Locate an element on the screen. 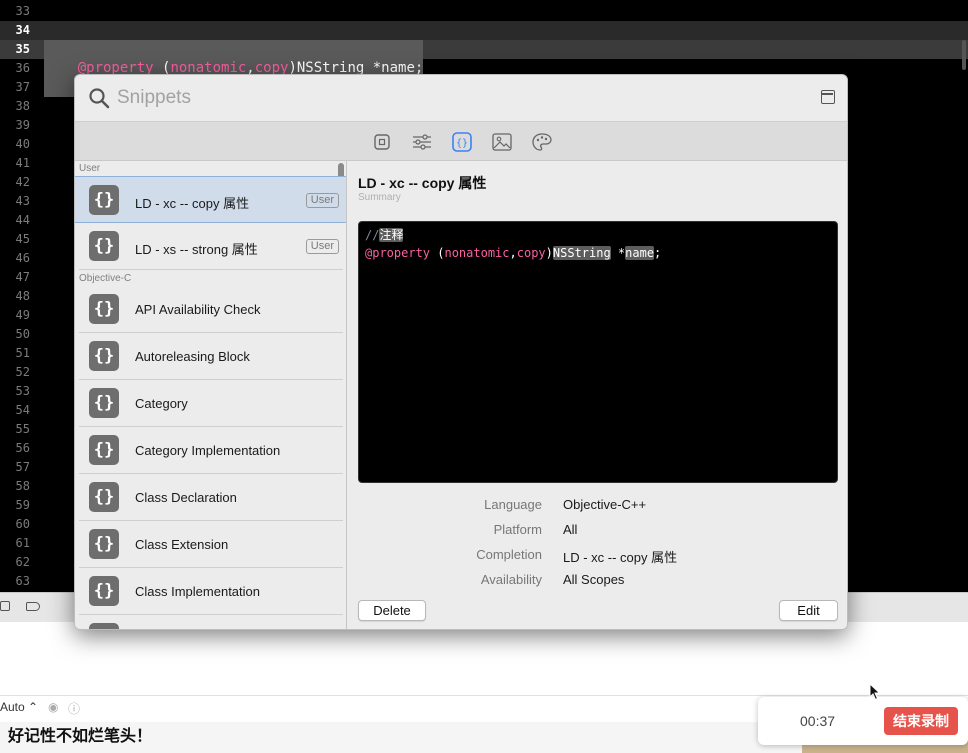 This screenshot has width=968, height=753. snippet-summary: Summary is located at coordinates (379, 197).